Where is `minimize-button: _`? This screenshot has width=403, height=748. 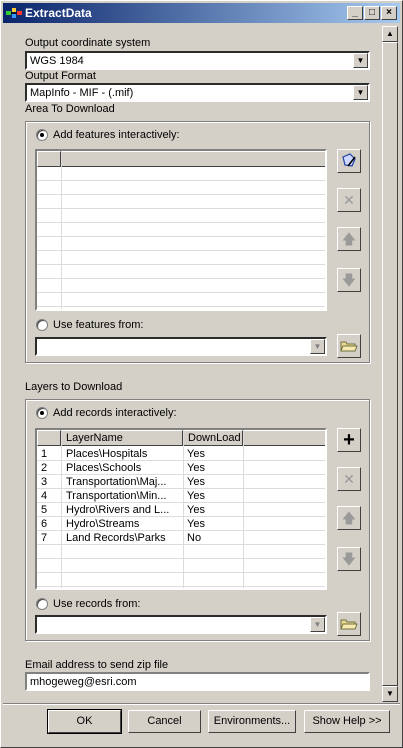
minimize-button: _ is located at coordinates (355, 13).